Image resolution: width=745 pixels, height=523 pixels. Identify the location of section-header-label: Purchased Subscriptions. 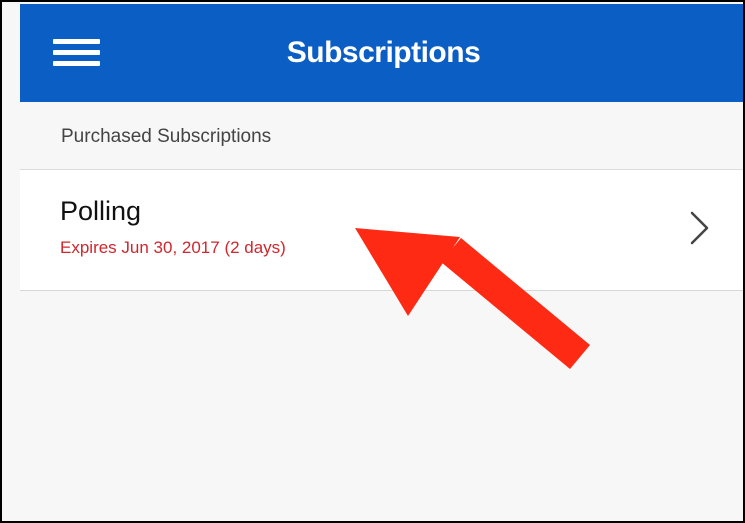
(166, 136).